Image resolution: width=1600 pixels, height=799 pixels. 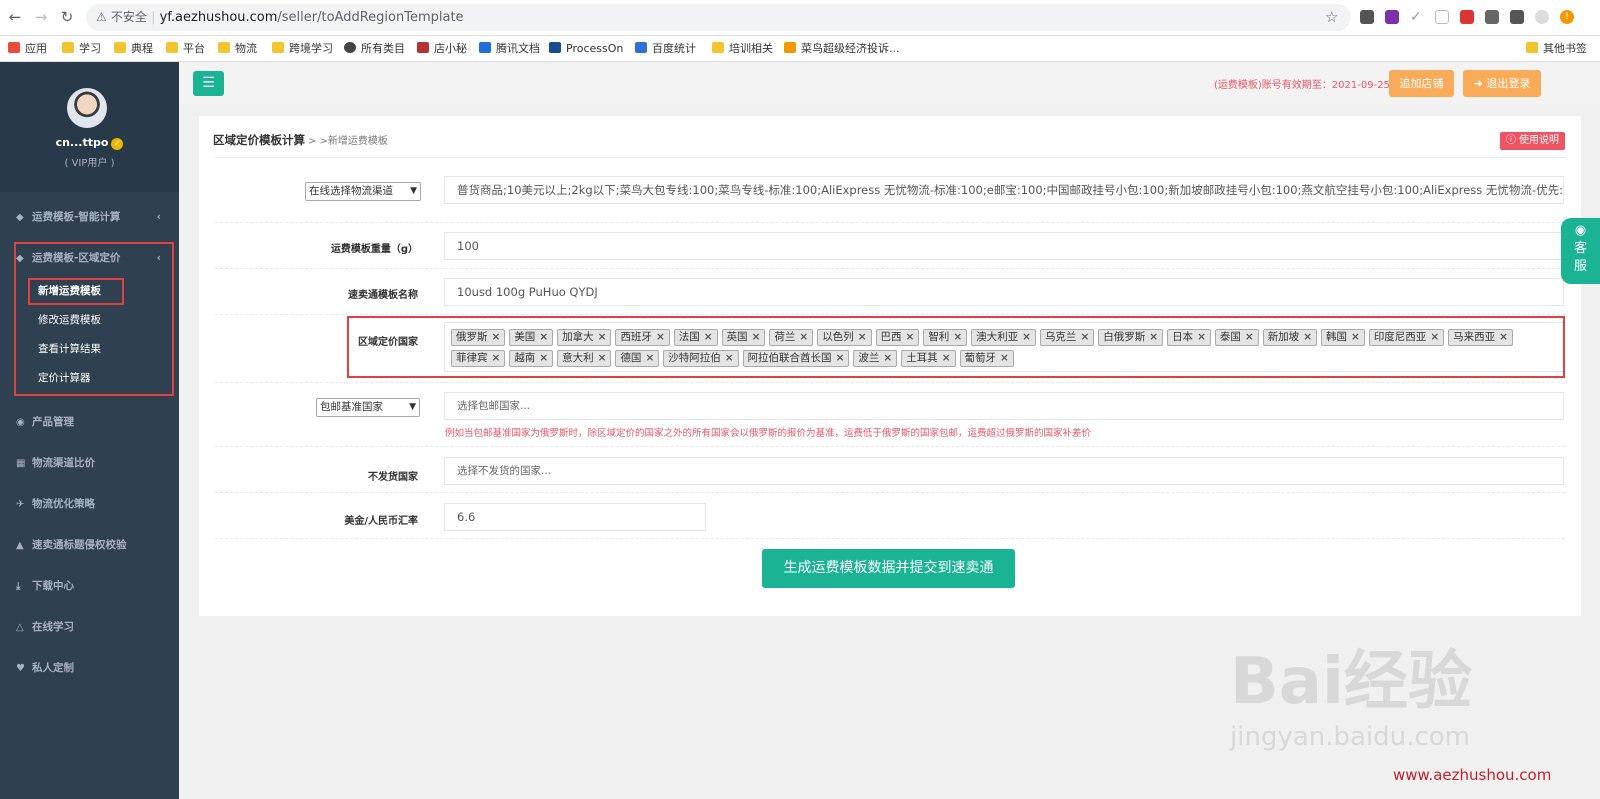 I want to click on menu-learning: △ 在线学习, so click(x=89, y=627).